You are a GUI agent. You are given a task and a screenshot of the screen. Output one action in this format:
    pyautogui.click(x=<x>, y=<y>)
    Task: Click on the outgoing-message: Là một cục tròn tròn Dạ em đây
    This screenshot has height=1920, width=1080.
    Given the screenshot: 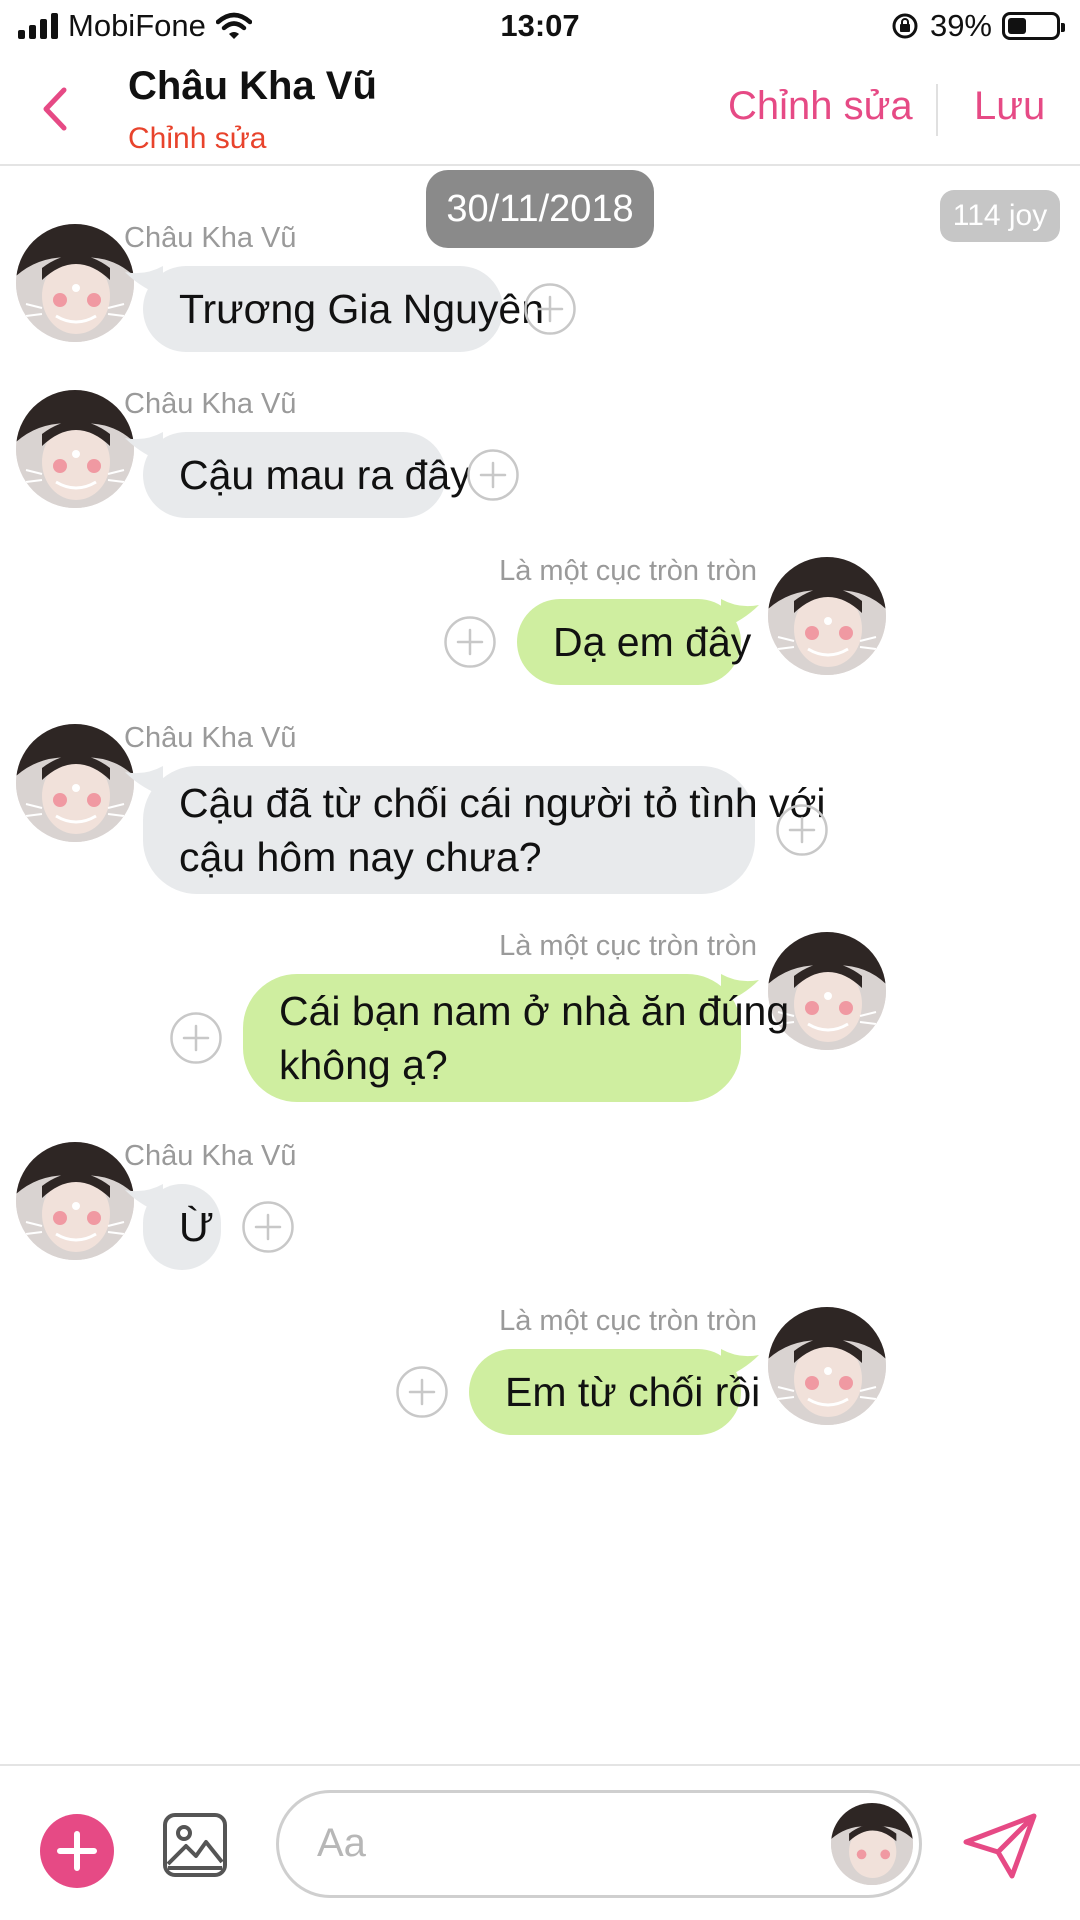 What is the action you would take?
    pyautogui.click(x=540, y=628)
    